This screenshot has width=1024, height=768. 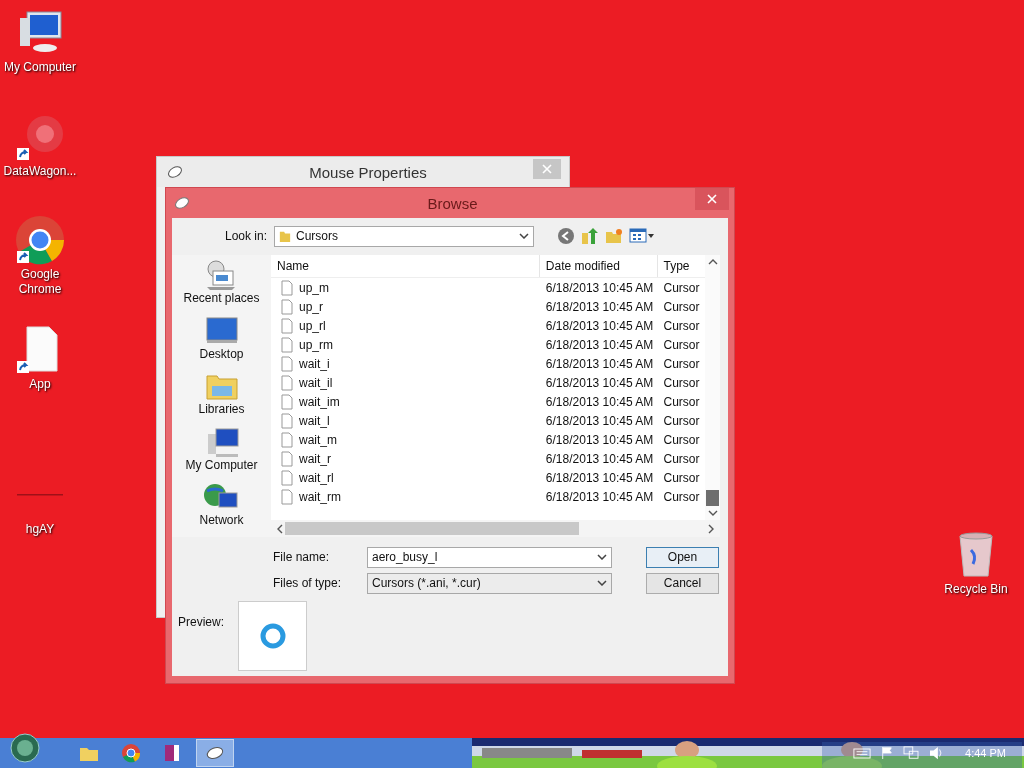 What do you see at coordinates (614, 236) in the screenshot?
I see `new-folder-icon` at bounding box center [614, 236].